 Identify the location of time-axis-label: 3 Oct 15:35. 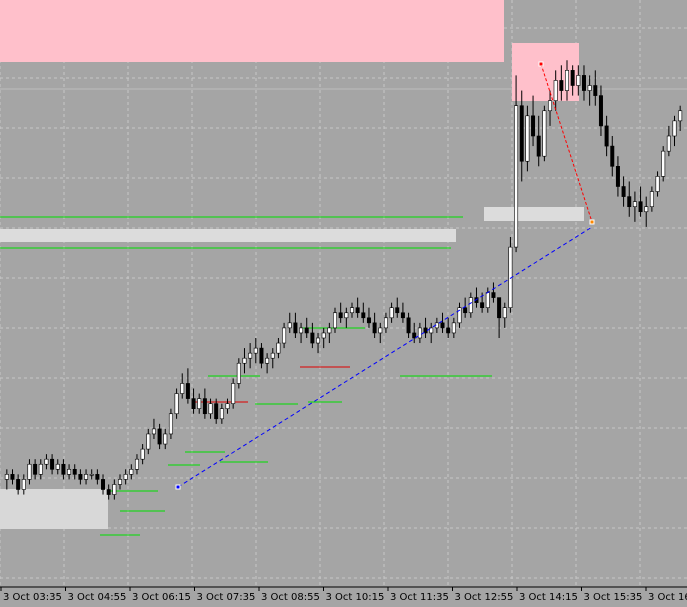
(613, 597).